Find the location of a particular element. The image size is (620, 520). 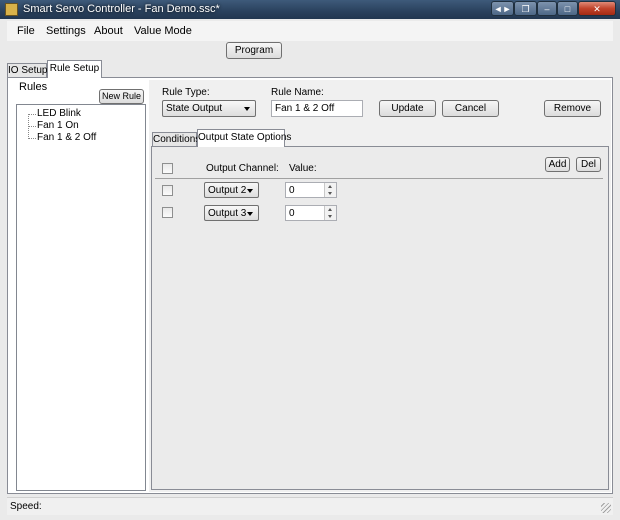

output-channel-value: Output 2 is located at coordinates (227, 190).